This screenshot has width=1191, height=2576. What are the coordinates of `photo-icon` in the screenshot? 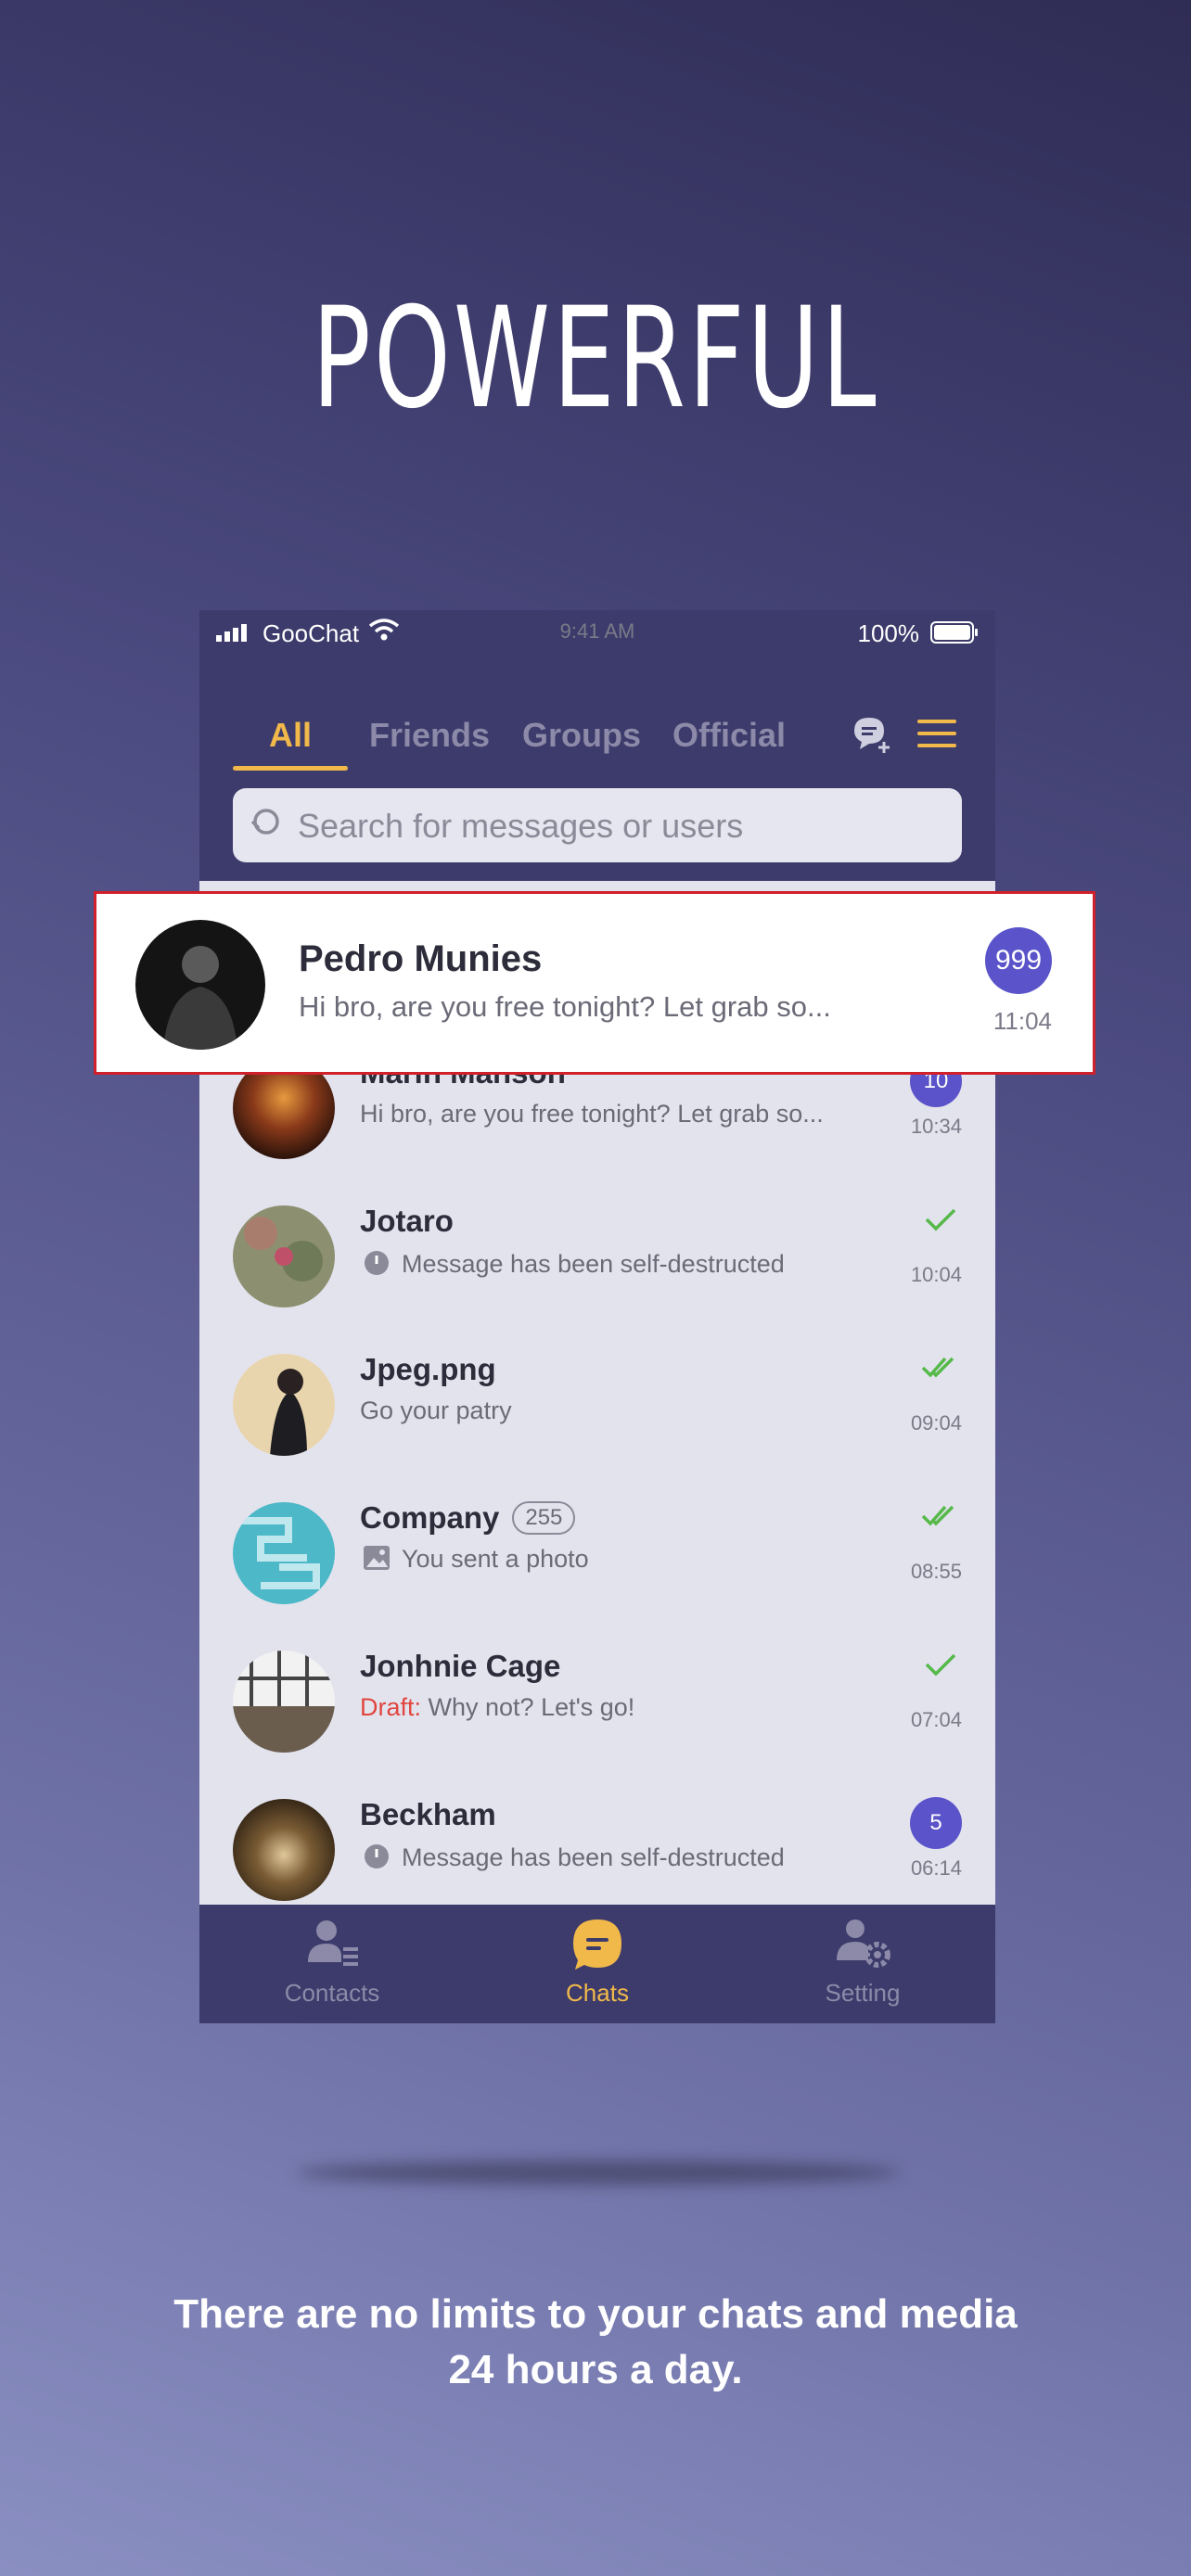 It's located at (377, 1558).